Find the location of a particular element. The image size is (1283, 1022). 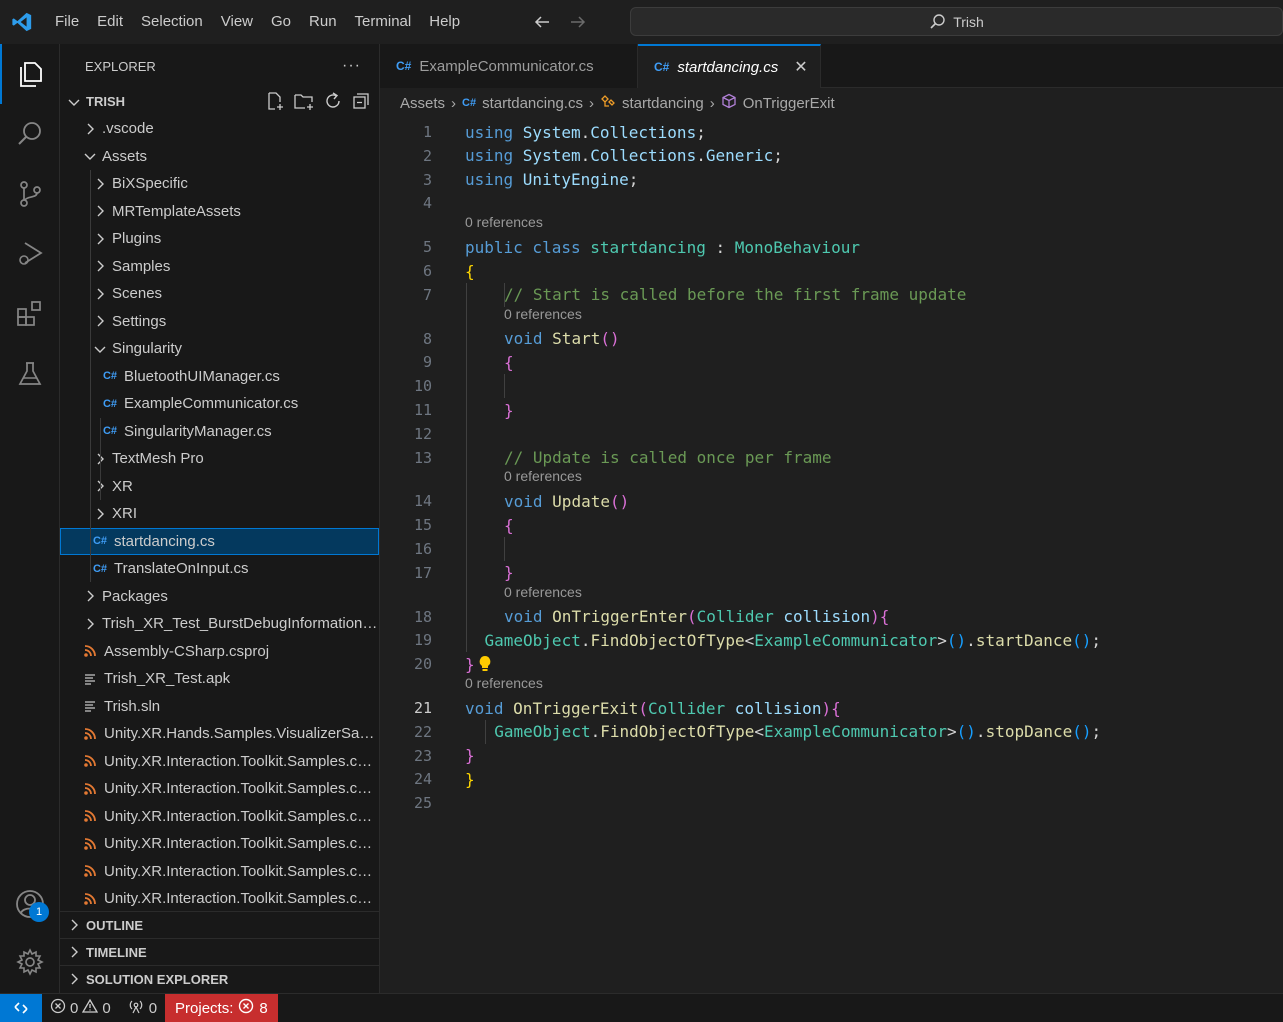

code-line: 2 using System.Collections.Generic; is located at coordinates (831, 156).